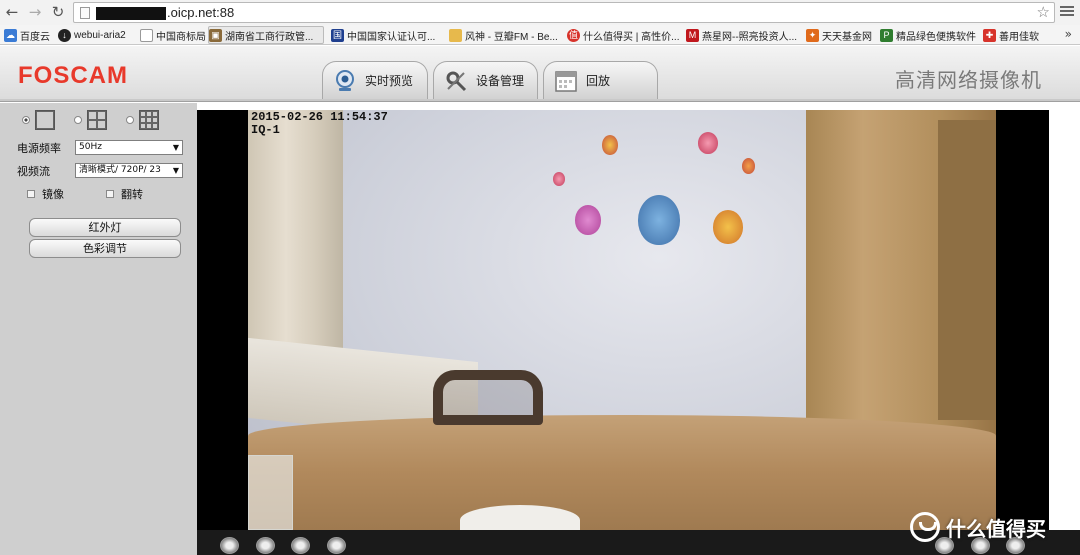  Describe the element at coordinates (564, 12) in the screenshot. I see `address-bar: .oicp.net:88 ☆` at that location.